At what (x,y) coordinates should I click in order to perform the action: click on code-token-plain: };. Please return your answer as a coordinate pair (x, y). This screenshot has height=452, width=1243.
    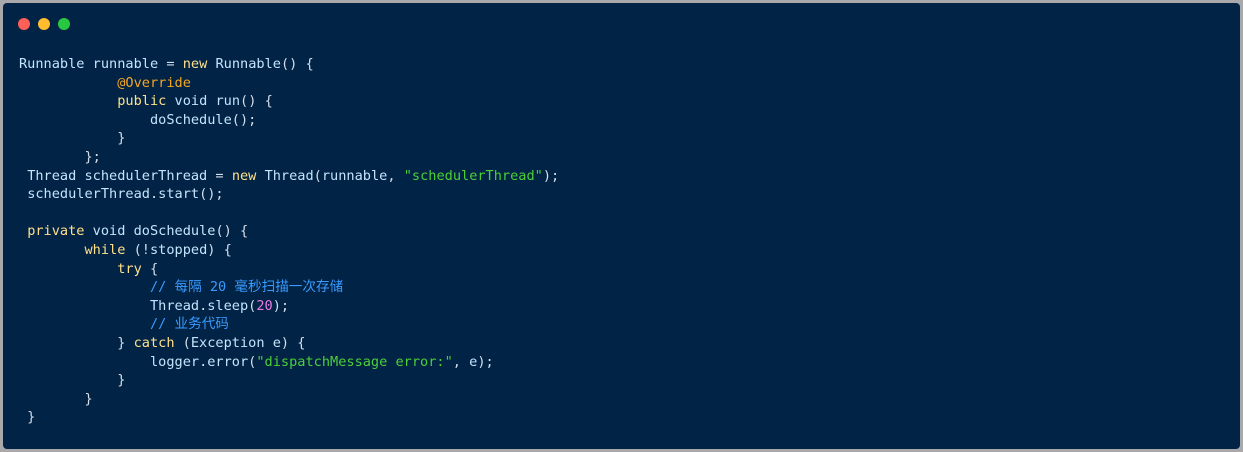
    Looking at the image, I should click on (60, 156).